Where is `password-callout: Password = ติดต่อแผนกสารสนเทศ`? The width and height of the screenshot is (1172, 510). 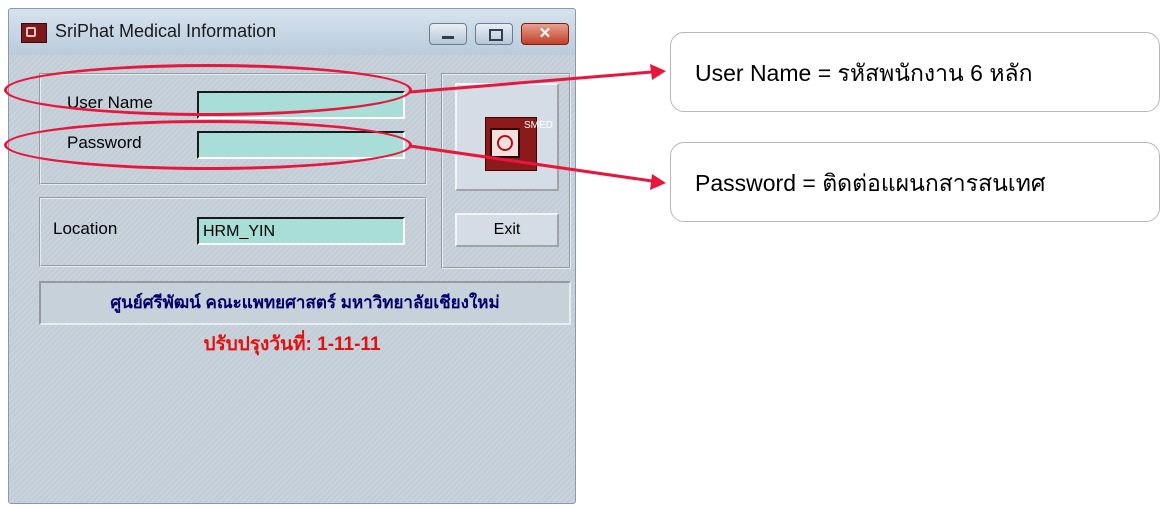 password-callout: Password = ติดต่อแผนกสารสนเทศ is located at coordinates (915, 182).